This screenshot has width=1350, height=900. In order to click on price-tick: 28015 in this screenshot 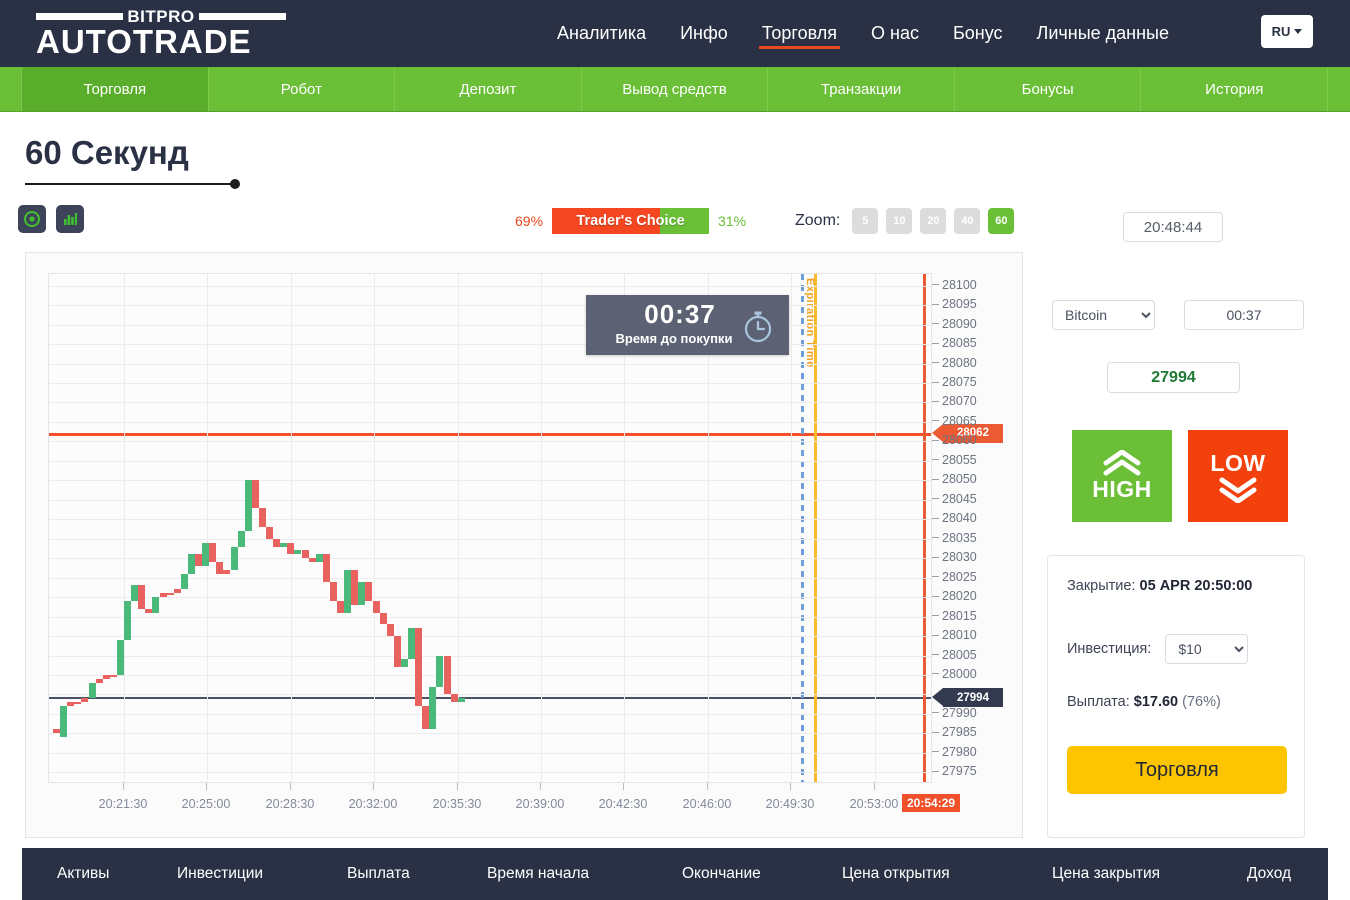, I will do `click(954, 616)`.